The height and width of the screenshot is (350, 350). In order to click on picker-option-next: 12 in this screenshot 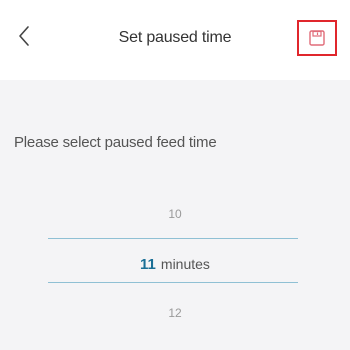, I will do `click(175, 313)`.